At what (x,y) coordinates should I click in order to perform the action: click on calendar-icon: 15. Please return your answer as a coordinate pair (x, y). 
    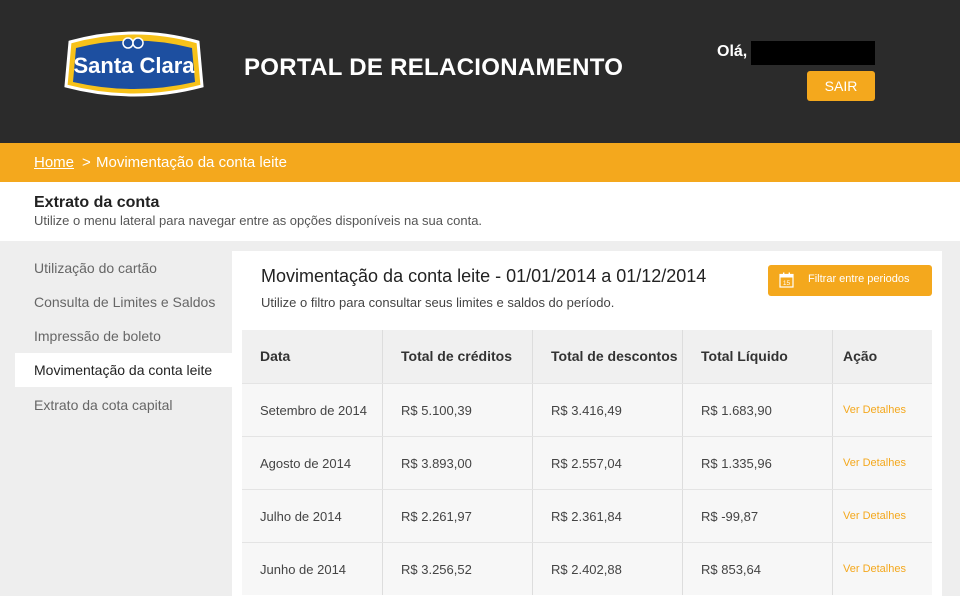
    Looking at the image, I should click on (786, 280).